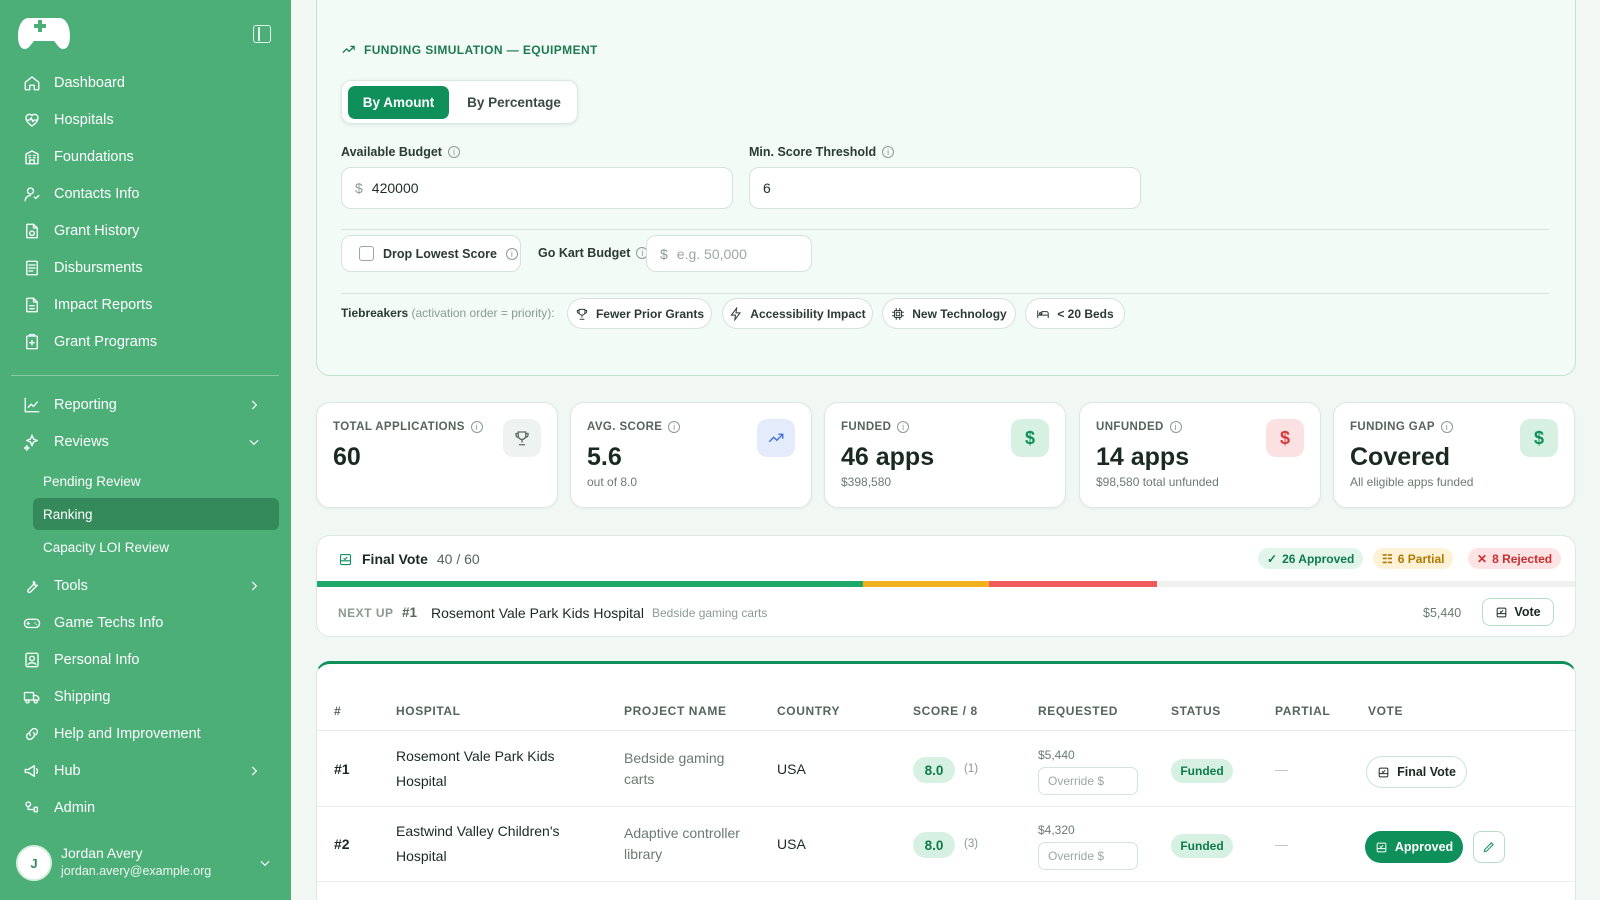 This screenshot has height=900, width=1600. I want to click on drop-lowest-score-checkbox: Drop Lowest Score i, so click(431, 253).